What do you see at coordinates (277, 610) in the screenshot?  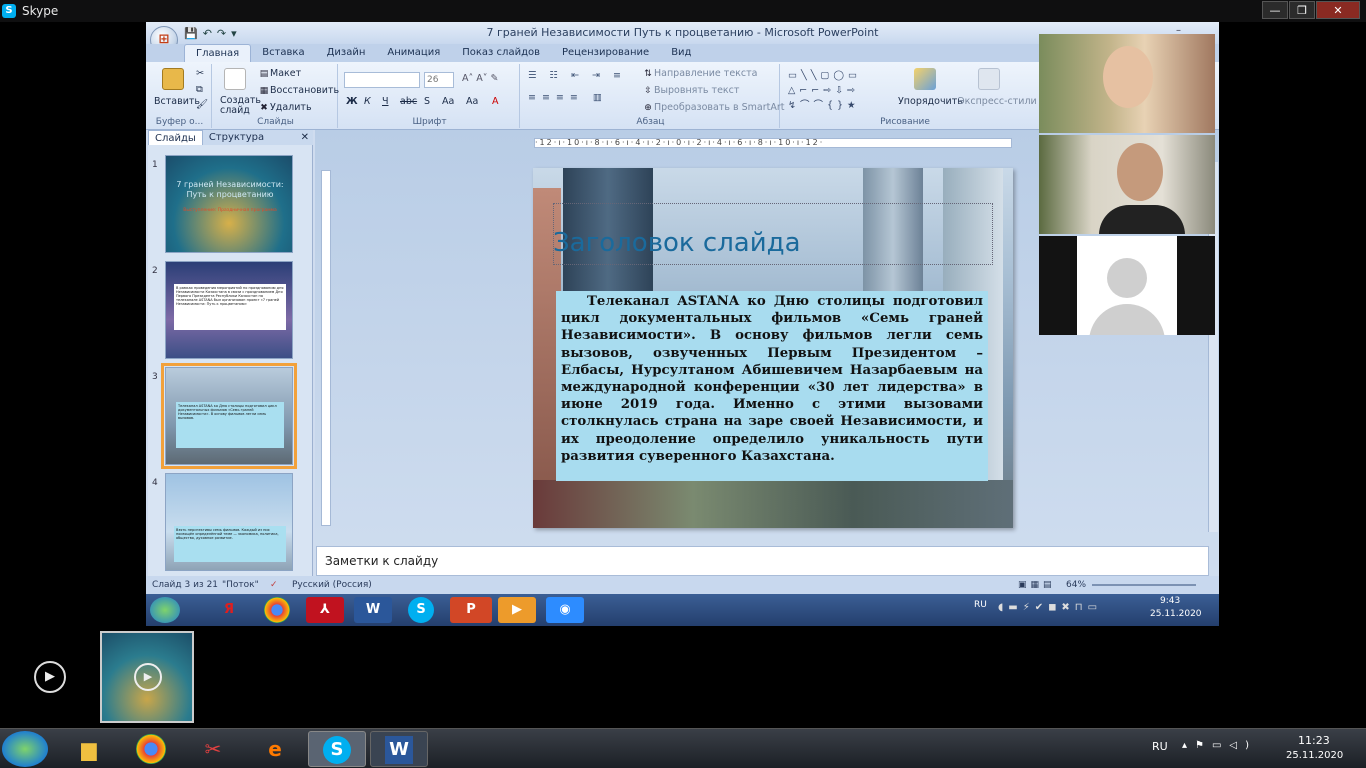 I see `chrome-icon` at bounding box center [277, 610].